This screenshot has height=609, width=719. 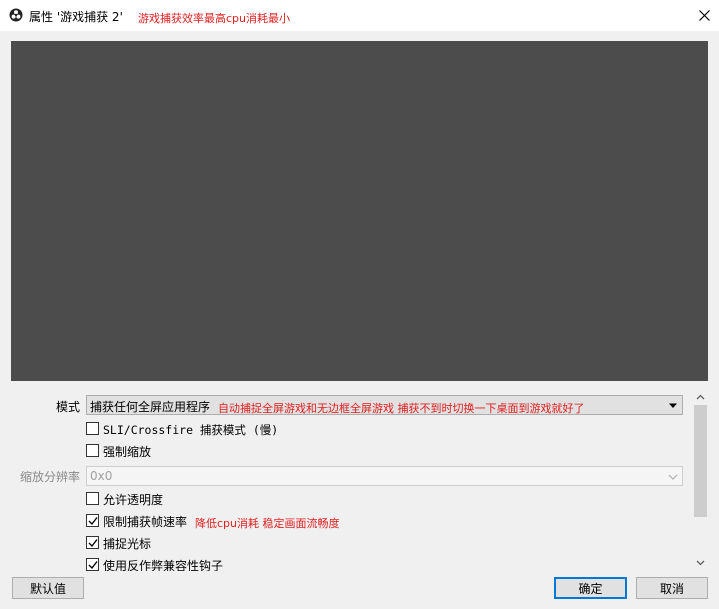 I want to click on limit-framerate-checkbox, so click(x=92, y=520).